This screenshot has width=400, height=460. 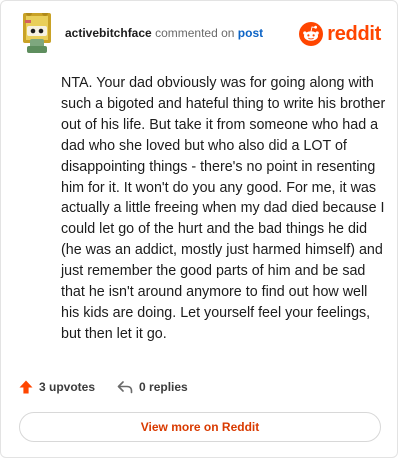 I want to click on upvotes-stat: 3 upvotes, so click(x=57, y=387).